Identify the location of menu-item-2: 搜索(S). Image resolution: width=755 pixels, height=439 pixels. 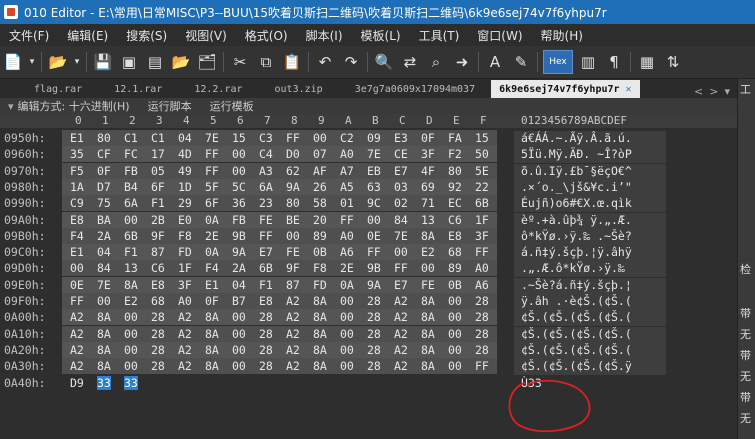
(146, 35).